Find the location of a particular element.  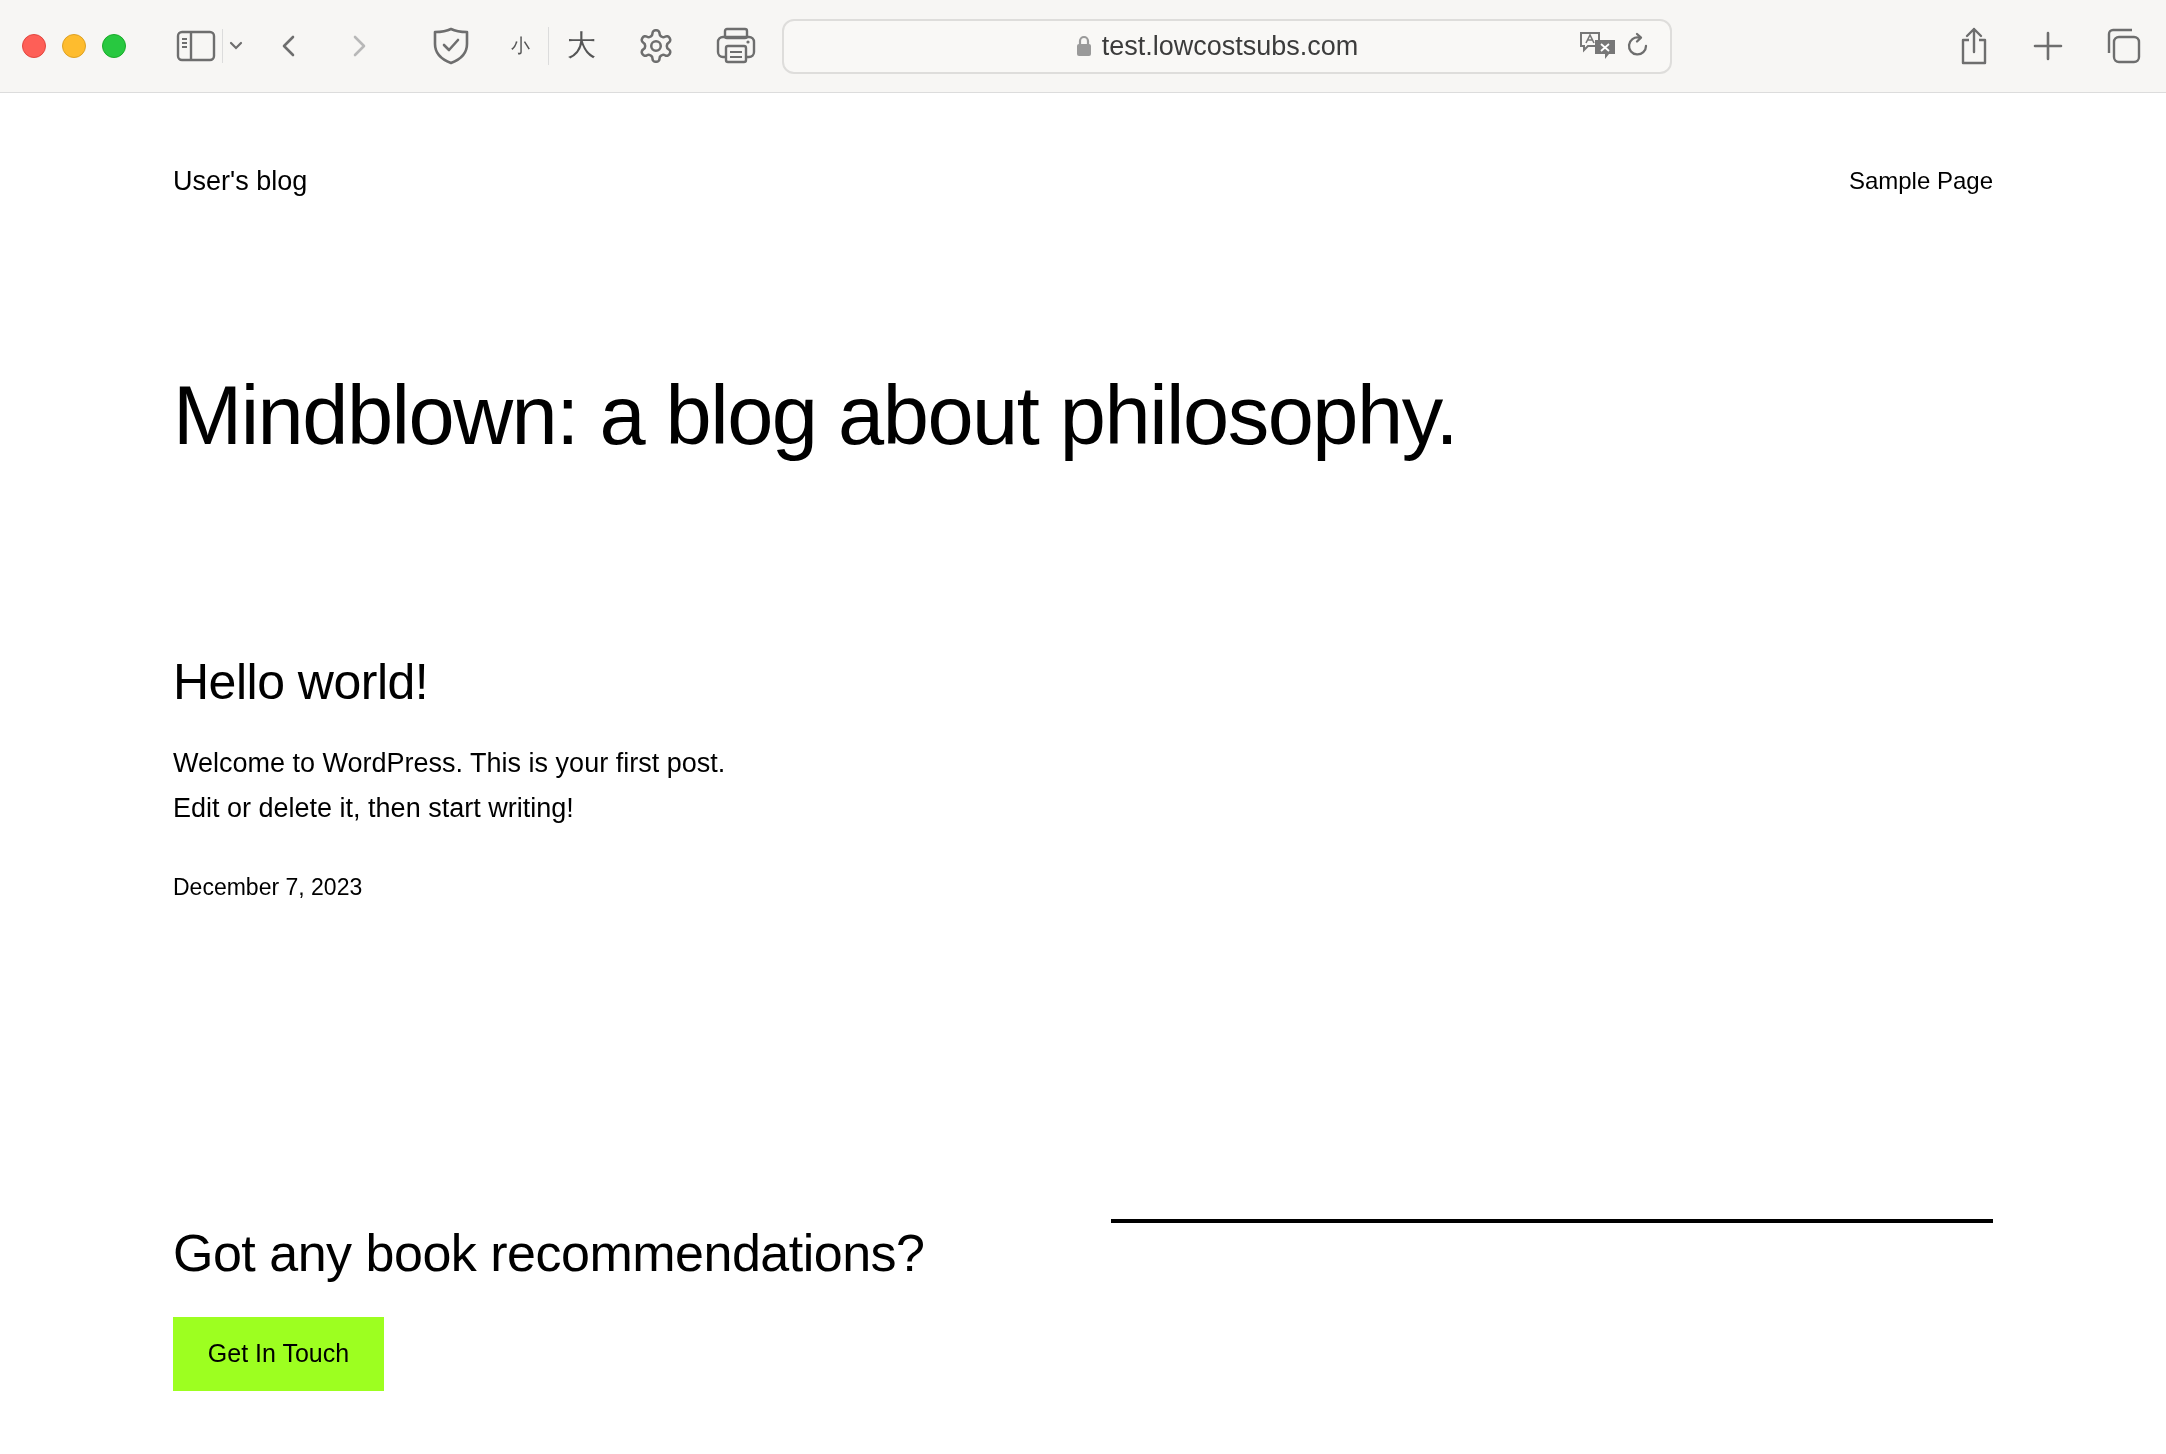

shield-check-icon is located at coordinates (451, 46).